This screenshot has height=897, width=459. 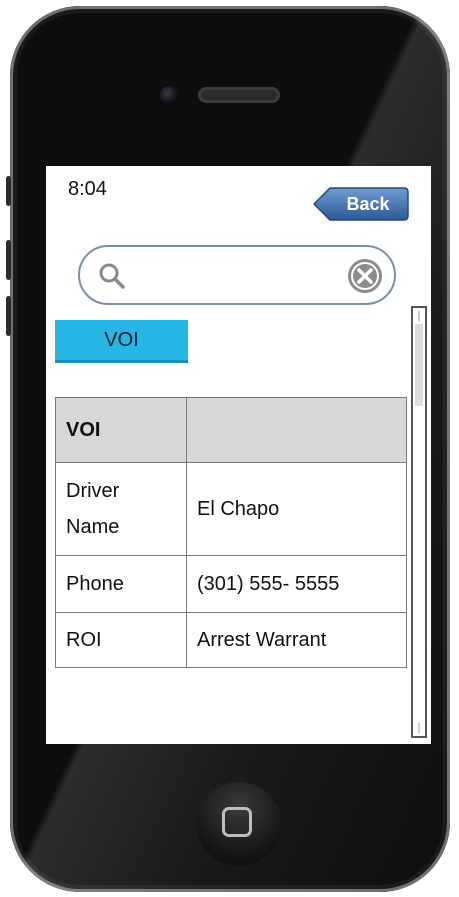 What do you see at coordinates (368, 203) in the screenshot?
I see `back-button-label: Back` at bounding box center [368, 203].